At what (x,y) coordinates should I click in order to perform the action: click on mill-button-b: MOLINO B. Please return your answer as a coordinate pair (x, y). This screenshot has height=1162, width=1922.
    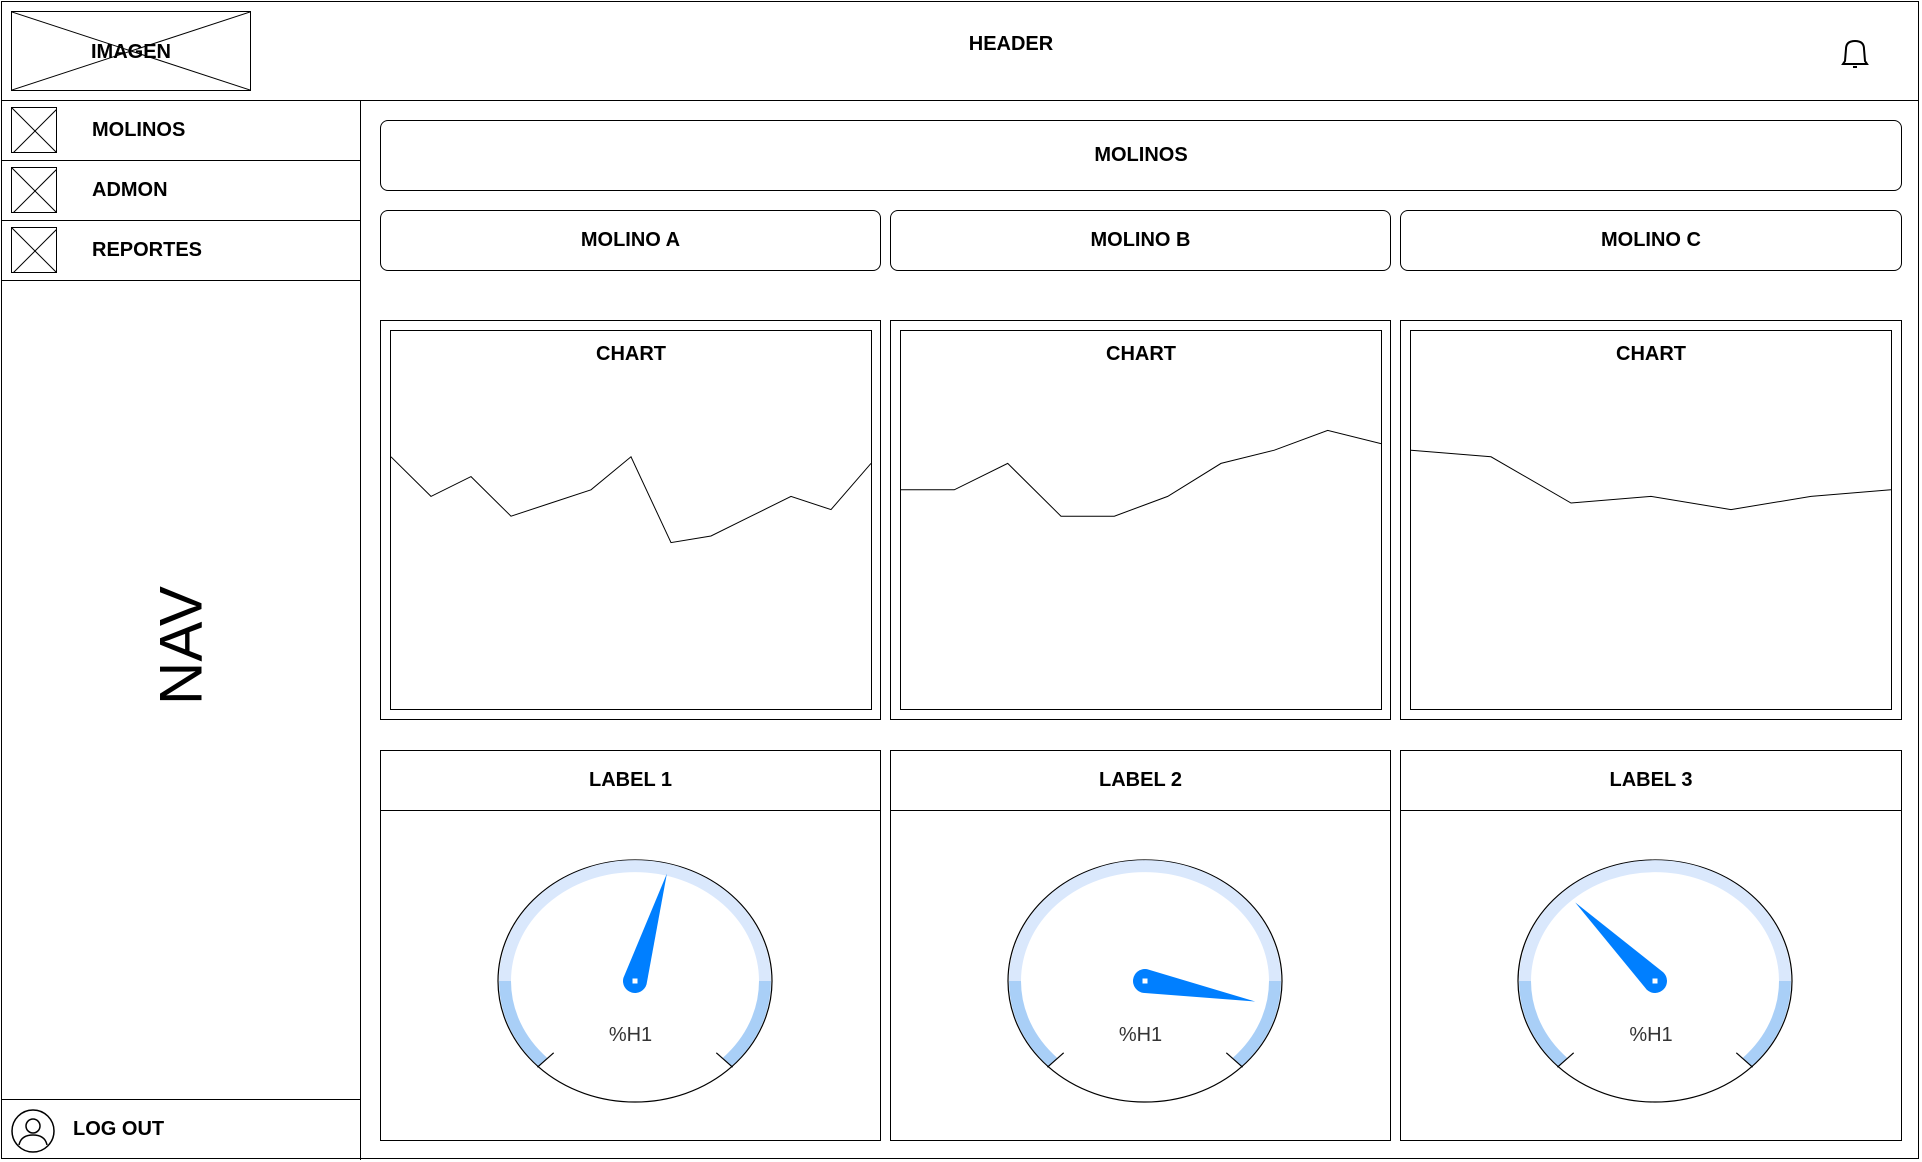
    Looking at the image, I should click on (1140, 240).